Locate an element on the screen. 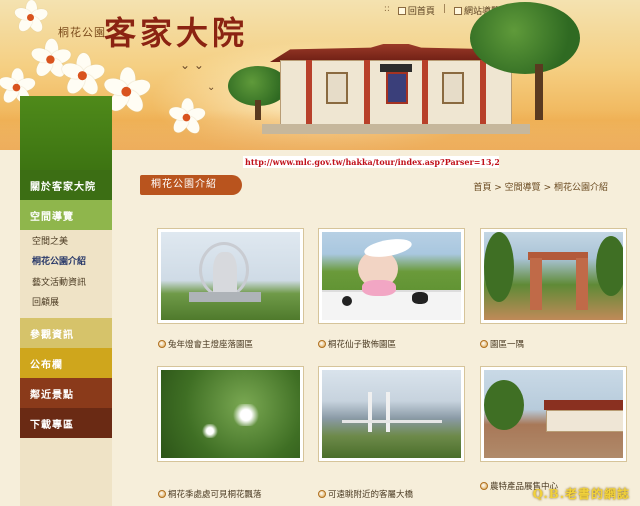 Image resolution: width=640 pixels, height=506 pixels. caption-lantern: 兔年燈會主燈座落園區 is located at coordinates (205, 344).